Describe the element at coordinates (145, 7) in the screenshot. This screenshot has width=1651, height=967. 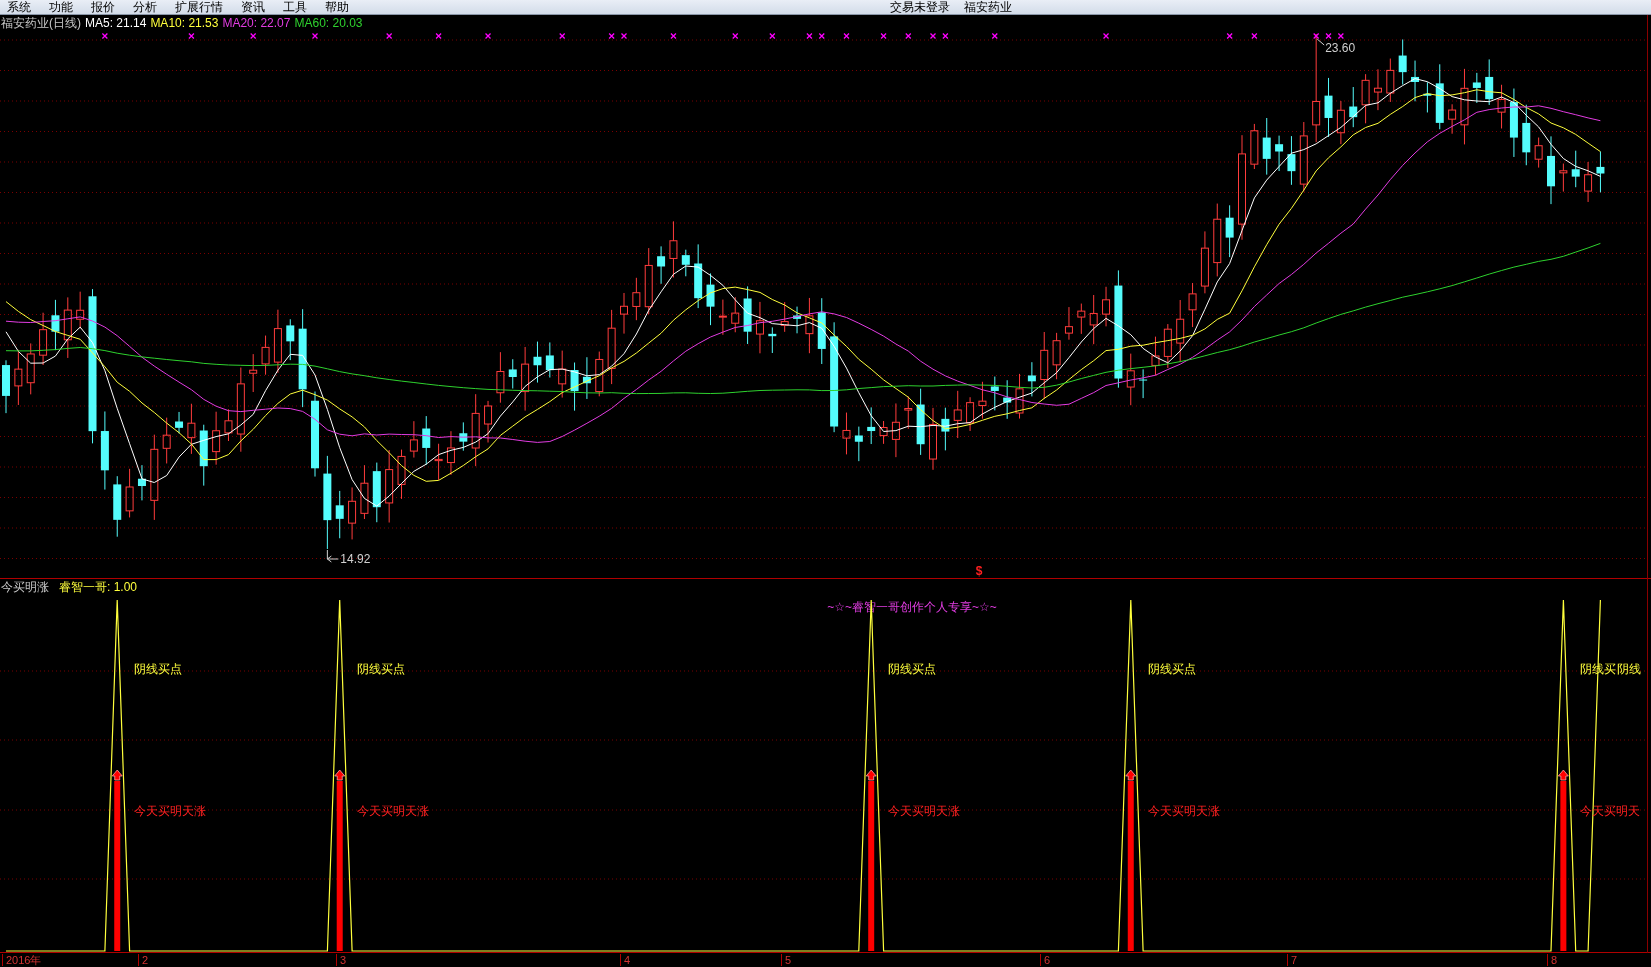
I see `menu-item: 分析` at that location.